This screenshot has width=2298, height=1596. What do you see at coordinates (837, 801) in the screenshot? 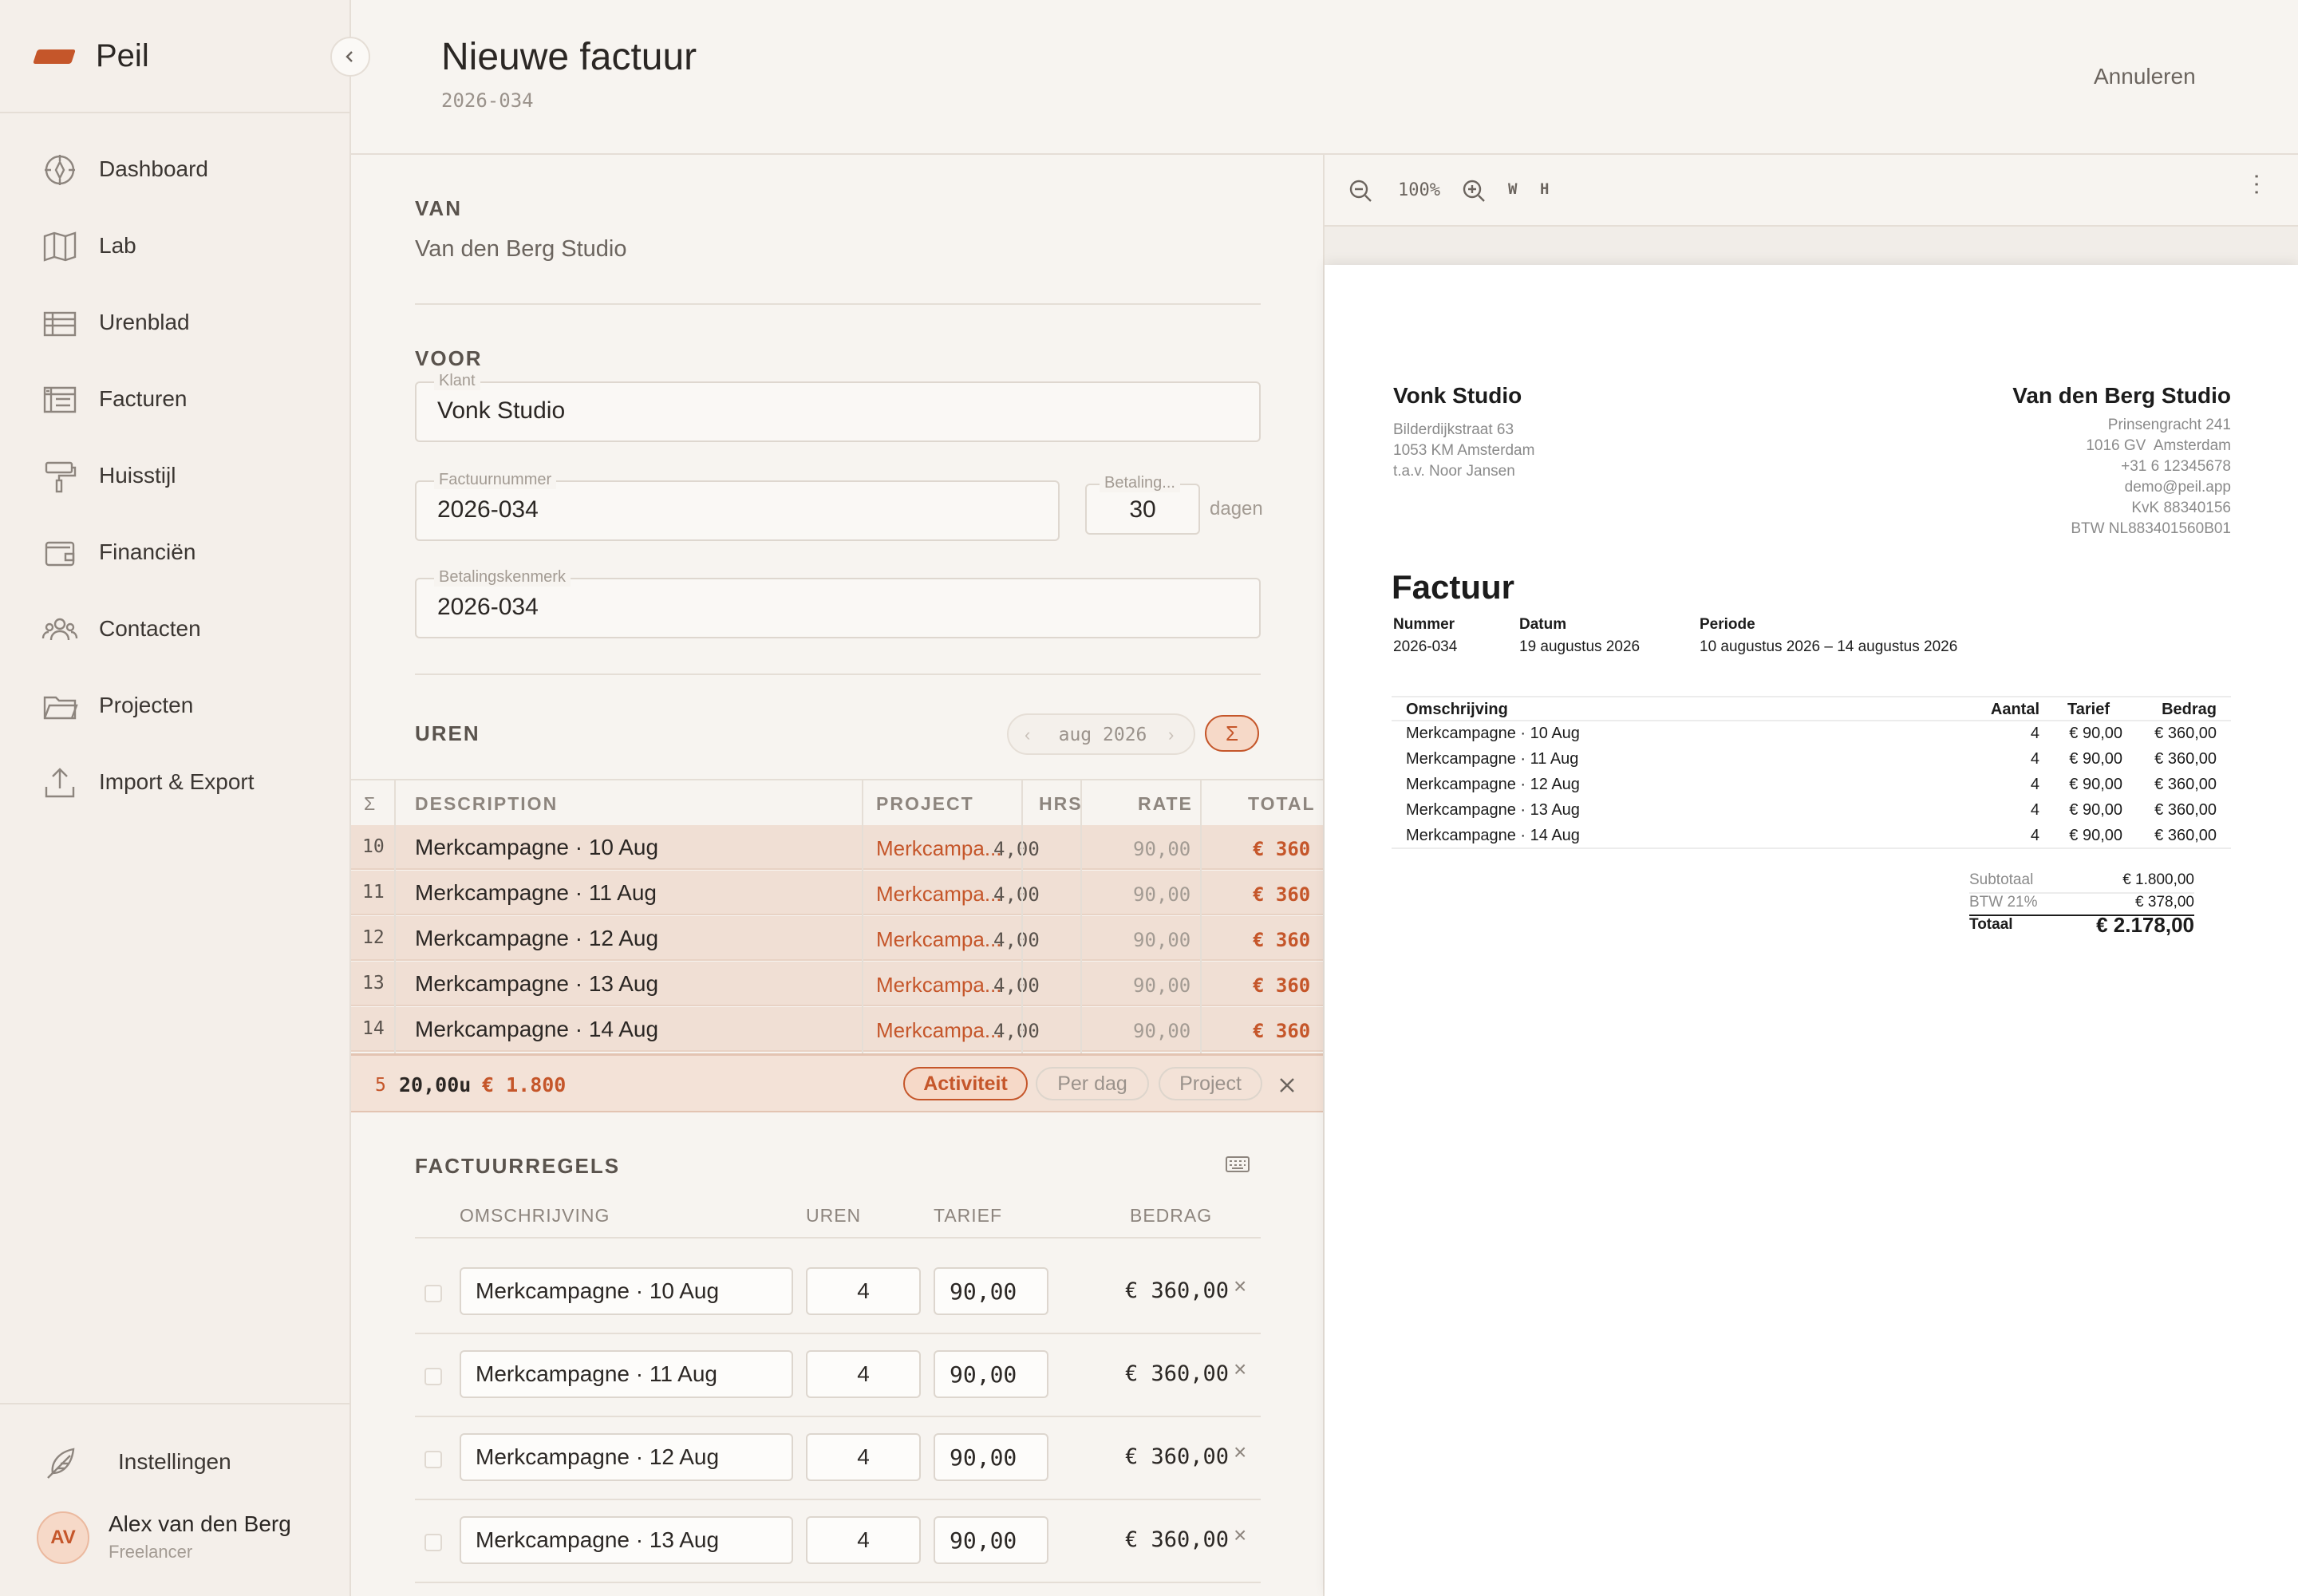
I see `uren-table-header: Σ DESCRIPTION PROJECT HRS RATE TOTAL` at bounding box center [837, 801].